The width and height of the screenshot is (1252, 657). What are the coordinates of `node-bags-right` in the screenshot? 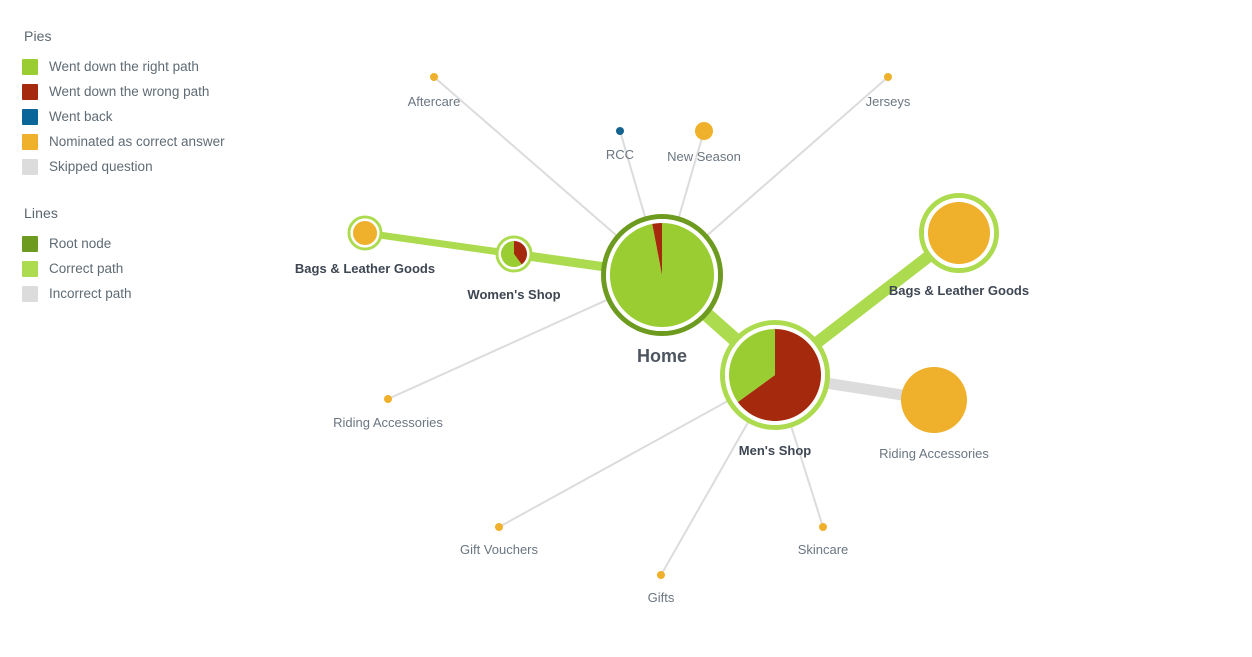 It's located at (959, 233).